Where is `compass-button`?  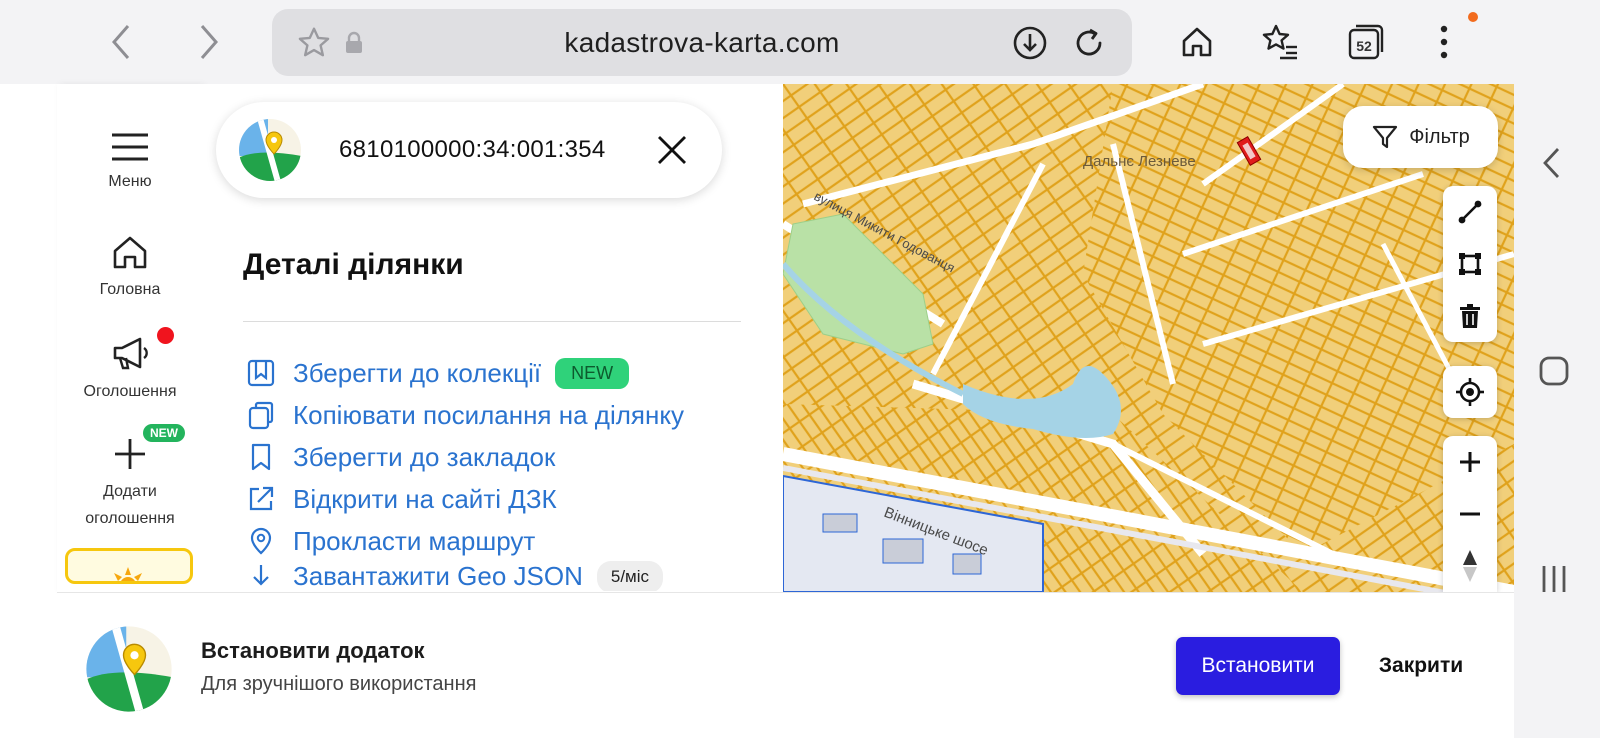 compass-button is located at coordinates (1470, 566).